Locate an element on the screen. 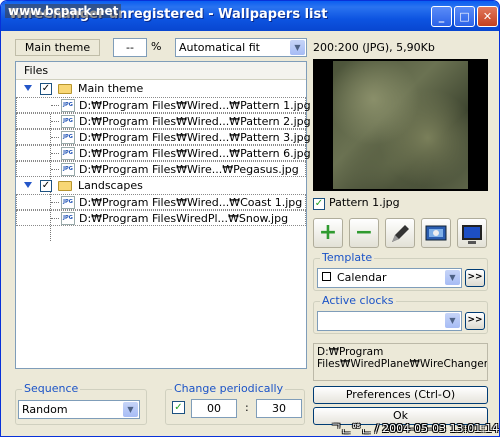  wallpaper-preview is located at coordinates (400, 125).